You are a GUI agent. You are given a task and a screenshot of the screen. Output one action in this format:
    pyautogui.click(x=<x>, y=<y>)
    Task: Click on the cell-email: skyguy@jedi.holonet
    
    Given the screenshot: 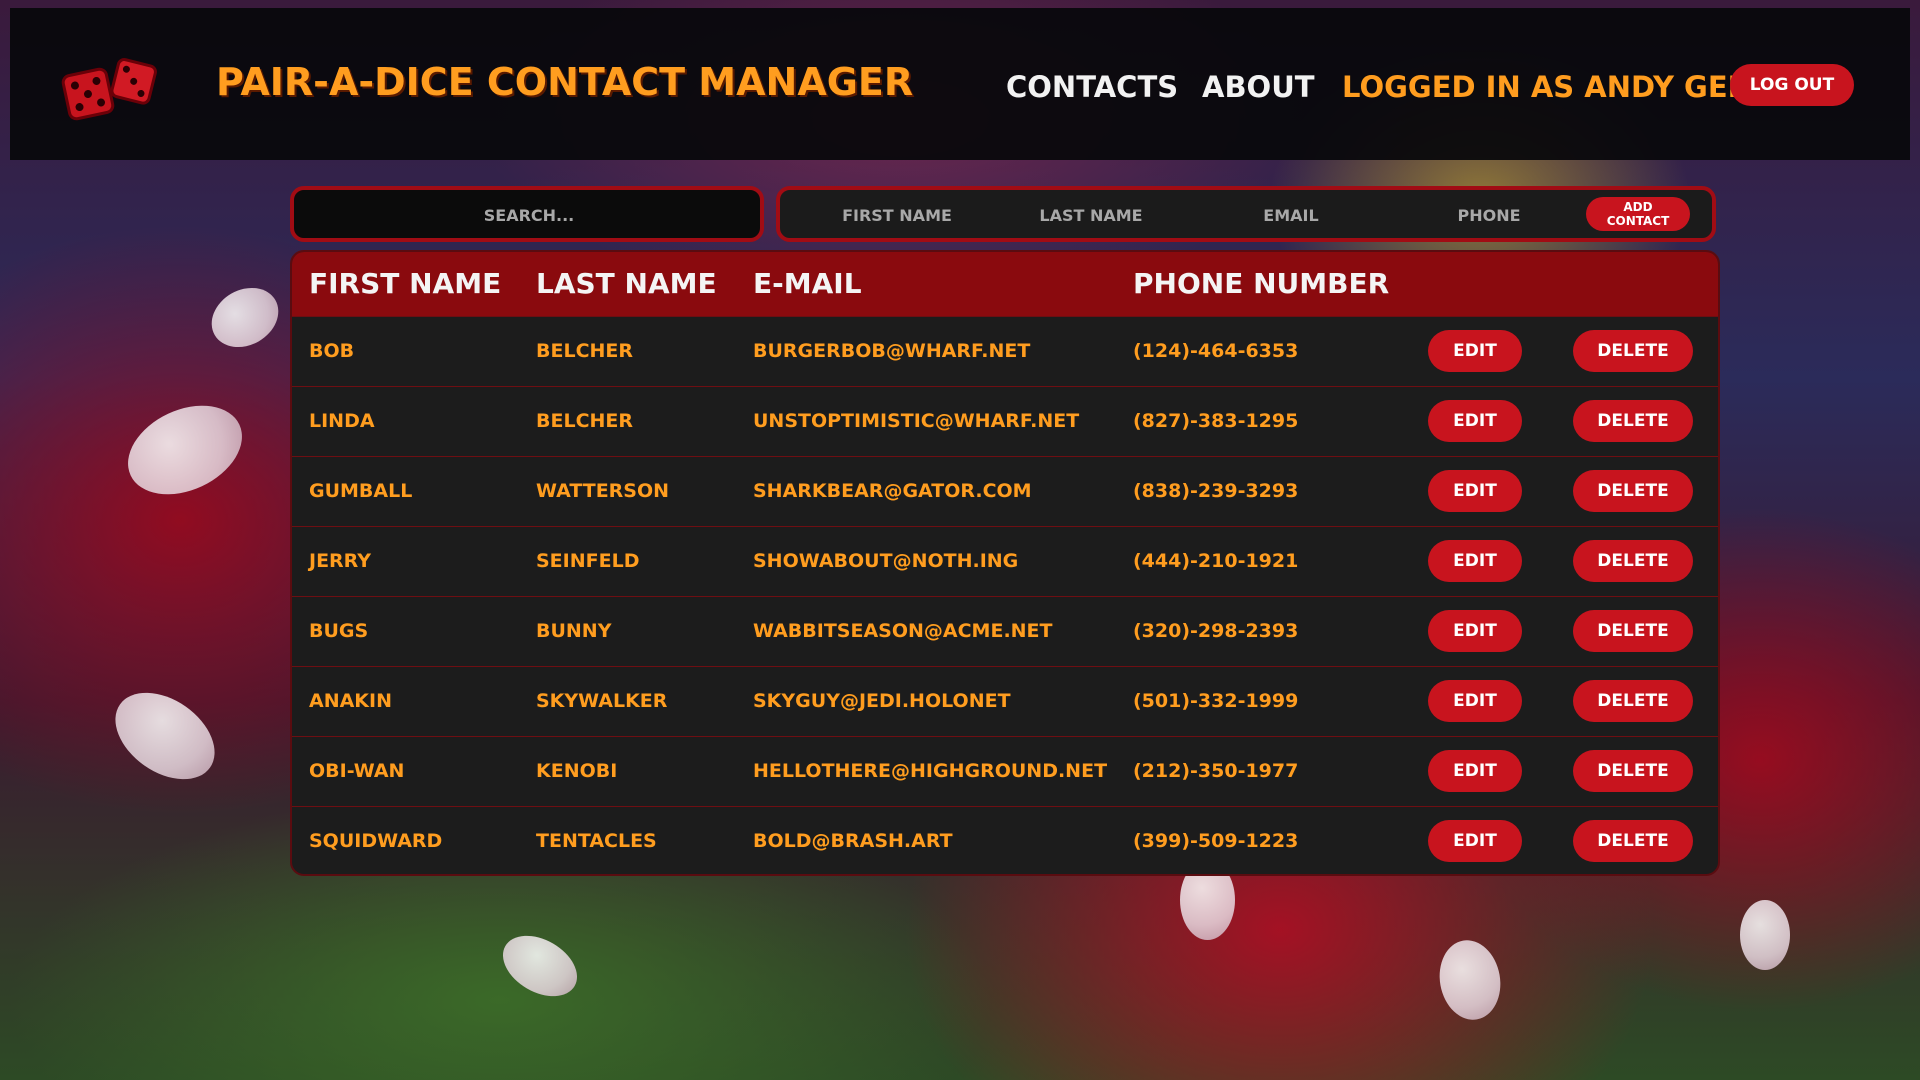 What is the action you would take?
    pyautogui.click(x=926, y=700)
    